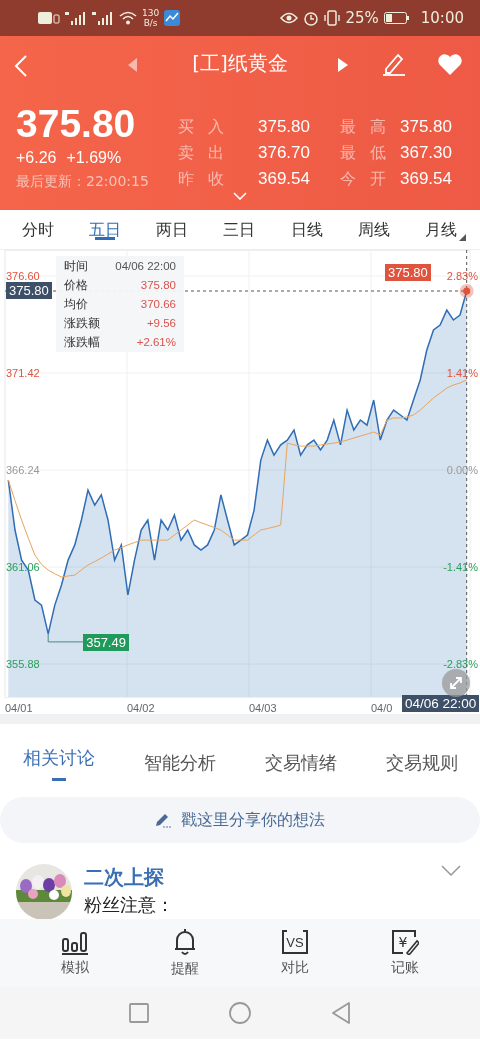  I want to click on nav-button: 提醒, so click(185, 953).